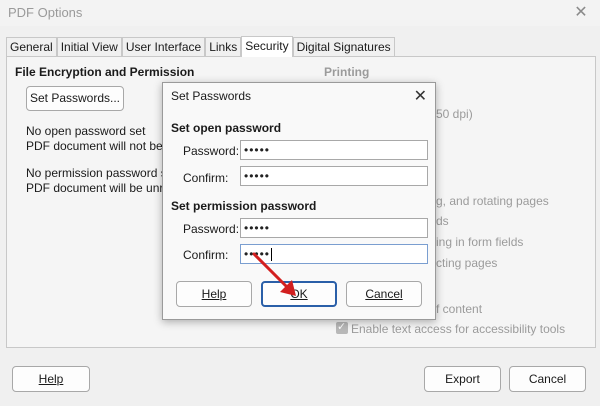 The width and height of the screenshot is (600, 406). I want to click on open-password-status: No open password set, so click(86, 131).